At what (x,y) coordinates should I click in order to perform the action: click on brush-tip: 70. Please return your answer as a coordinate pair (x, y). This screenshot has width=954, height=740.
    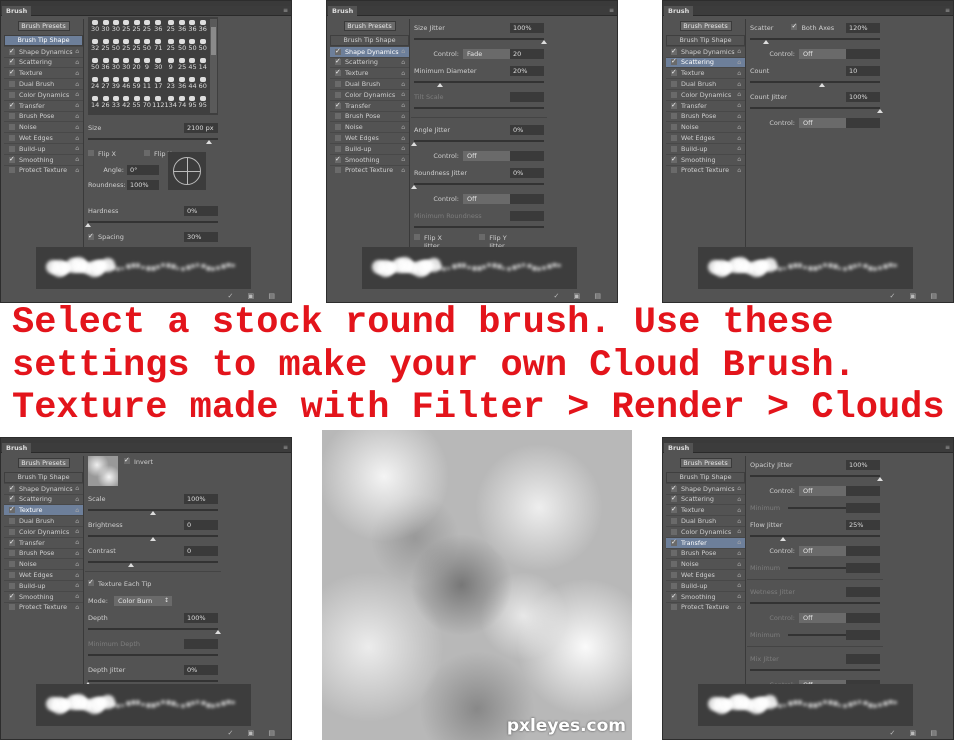
    Looking at the image, I should click on (147, 104).